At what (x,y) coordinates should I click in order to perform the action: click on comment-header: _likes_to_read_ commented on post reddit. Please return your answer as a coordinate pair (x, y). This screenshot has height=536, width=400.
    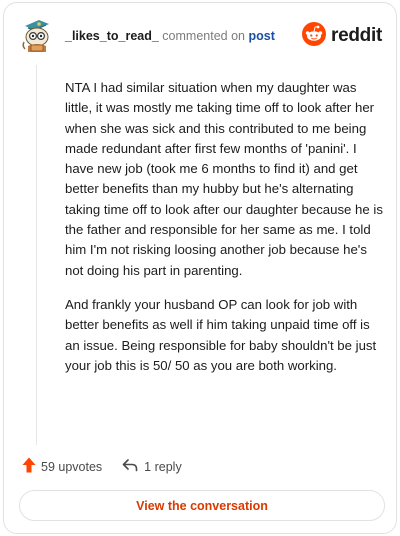
    Looking at the image, I should click on (200, 36).